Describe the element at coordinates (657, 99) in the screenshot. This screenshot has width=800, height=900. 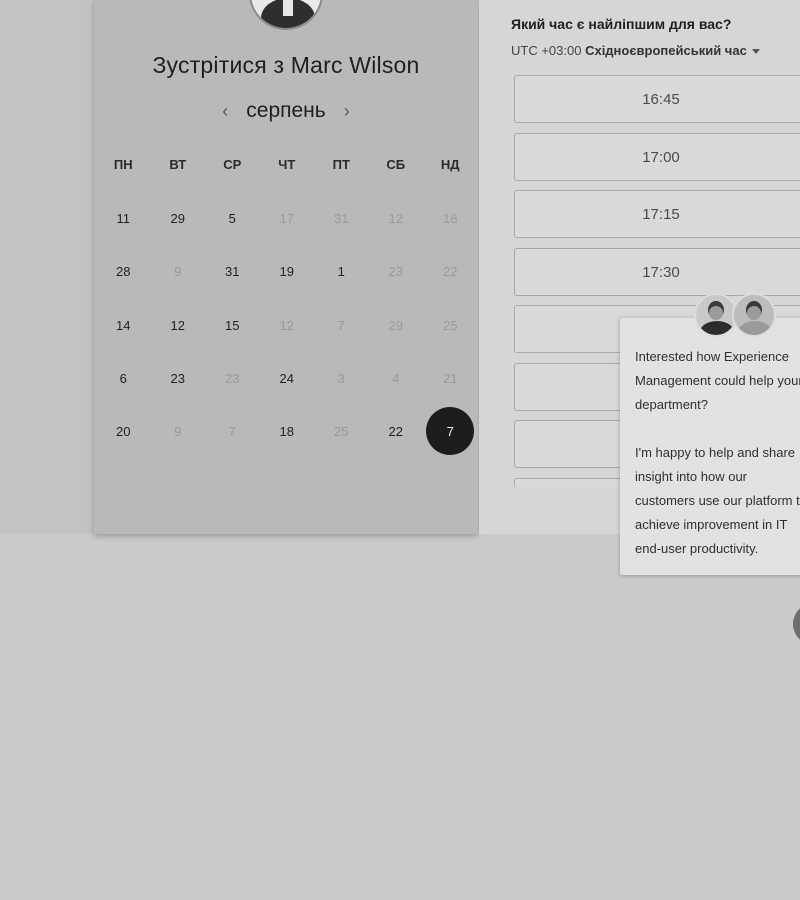
I see `time-slot-button: 16:45` at that location.